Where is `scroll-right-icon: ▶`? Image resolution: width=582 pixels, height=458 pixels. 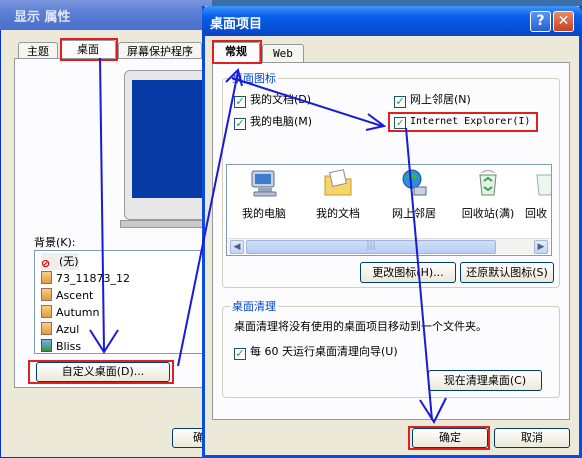
scroll-right-icon: ▶ is located at coordinates (541, 247).